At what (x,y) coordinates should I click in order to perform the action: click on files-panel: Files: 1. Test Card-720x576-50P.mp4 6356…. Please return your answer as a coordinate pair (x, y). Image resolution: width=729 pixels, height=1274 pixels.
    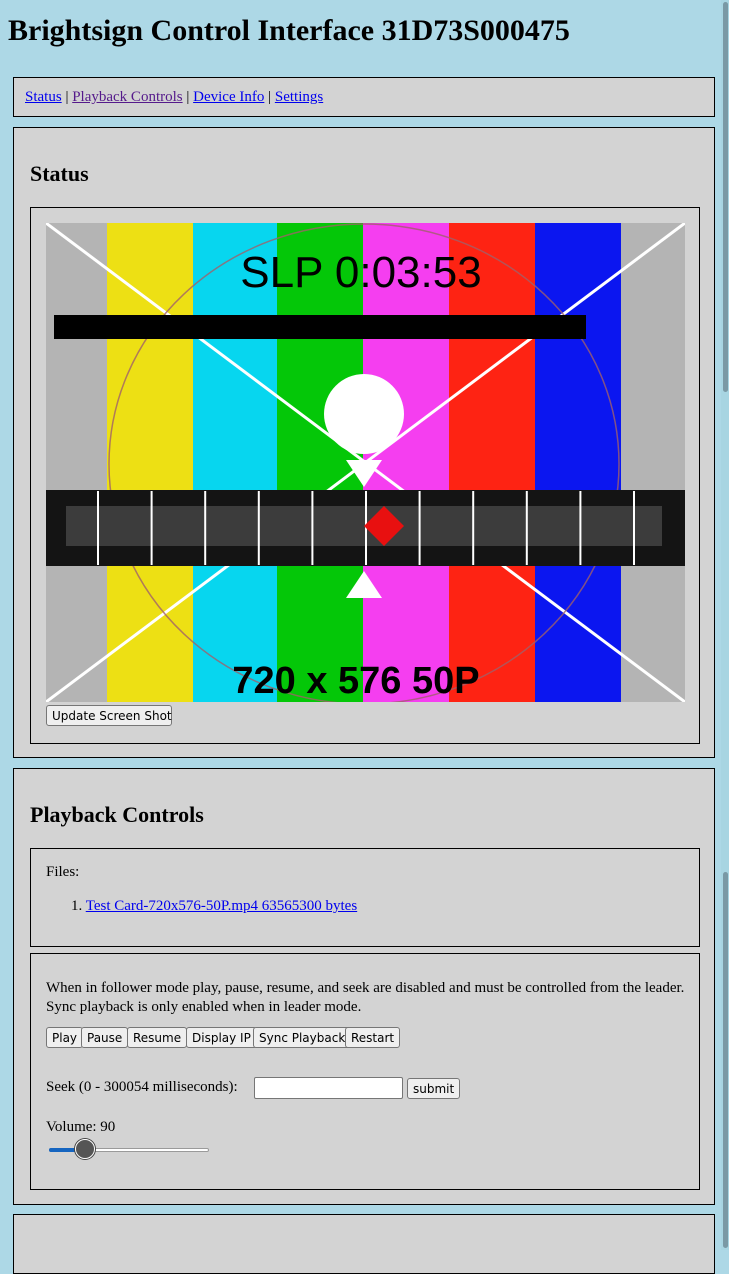
    Looking at the image, I should click on (365, 897).